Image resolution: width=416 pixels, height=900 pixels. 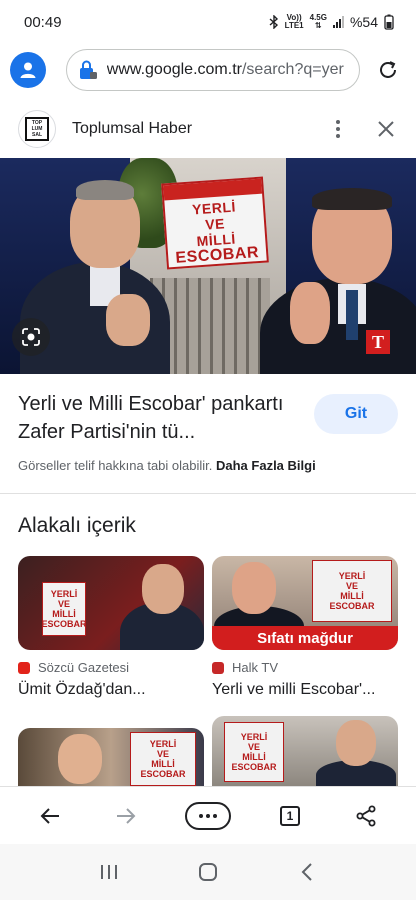 I want to click on source-name: Toplumsal Haber, so click(x=199, y=129).